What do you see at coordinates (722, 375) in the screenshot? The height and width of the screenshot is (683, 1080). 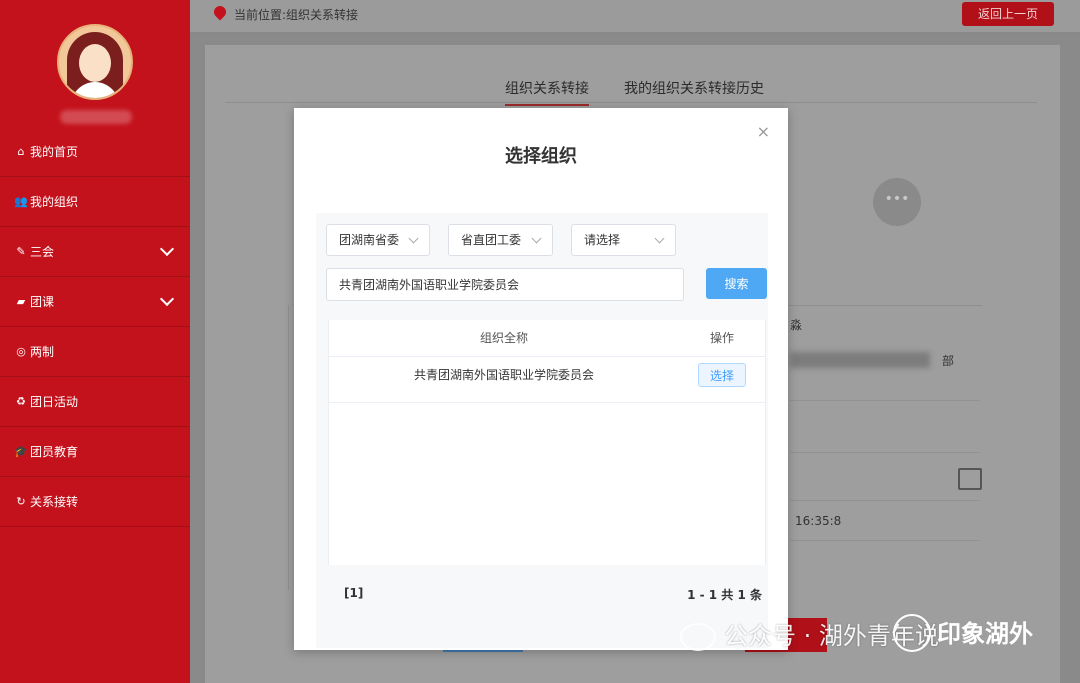 I see `select-org-button: 选择` at bounding box center [722, 375].